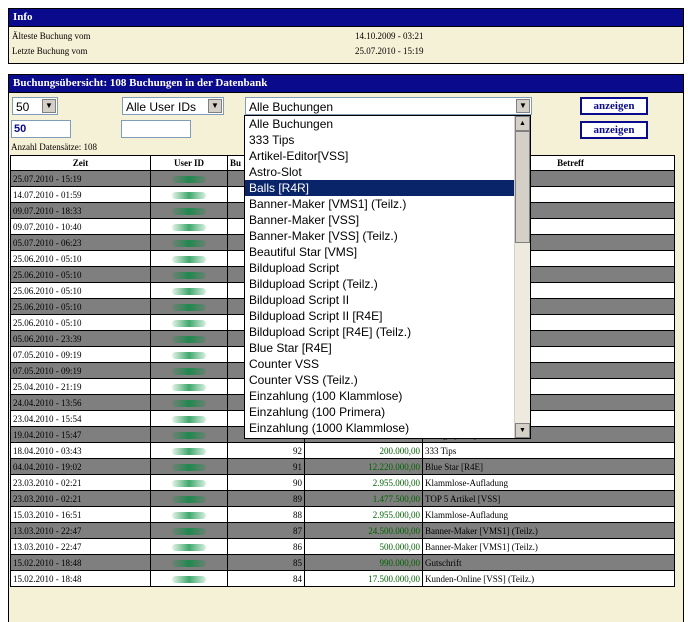  What do you see at coordinates (387, 284) in the screenshot?
I see `dropdown-option: Bildupload Script (Teilz.)` at bounding box center [387, 284].